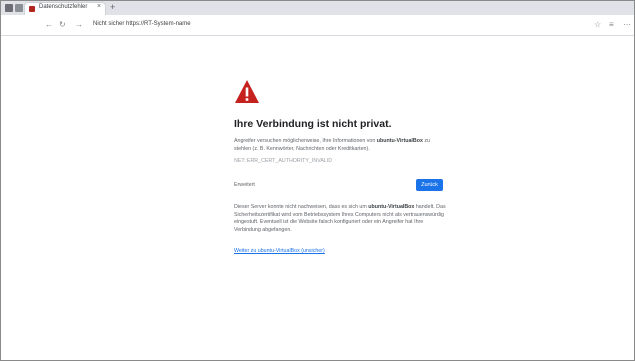  I want to click on host-name: ubuntu-VirtualBox, so click(399, 141).